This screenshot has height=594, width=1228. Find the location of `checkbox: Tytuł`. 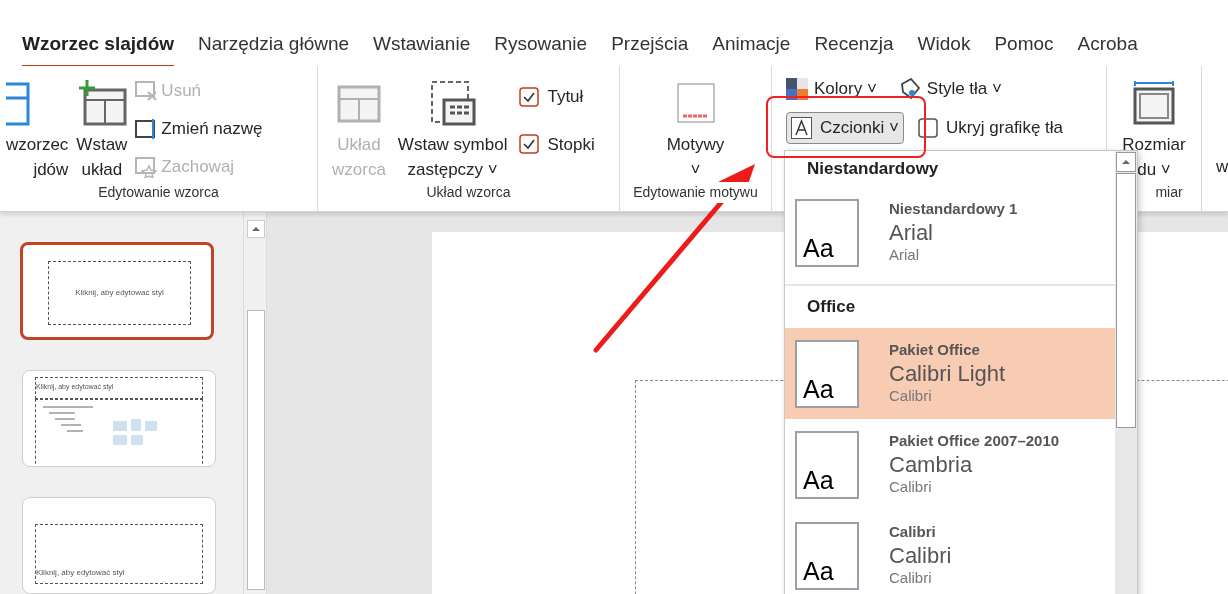

checkbox: Tytuł is located at coordinates (557, 97).